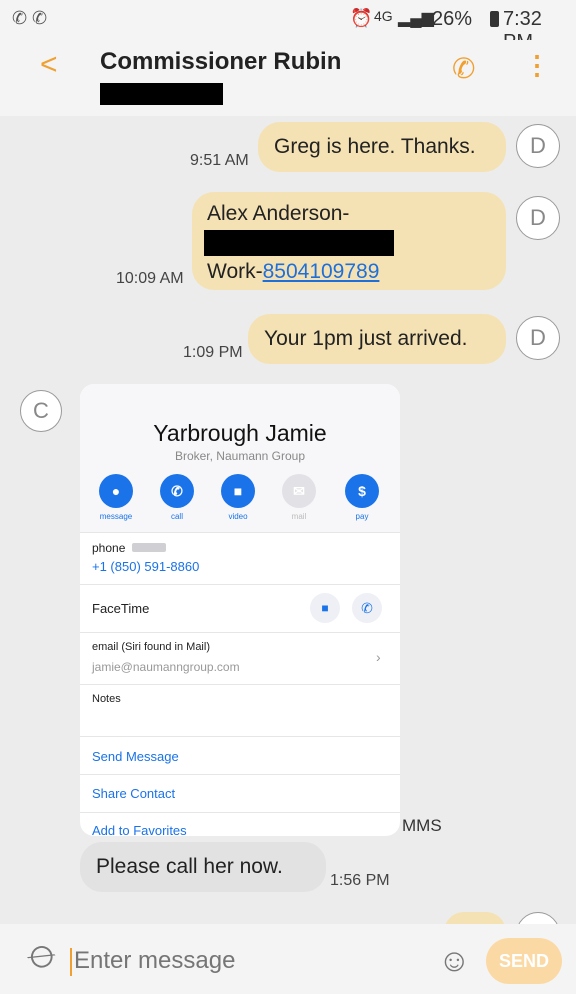 The width and height of the screenshot is (576, 994). I want to click on action-label: call, so click(176, 516).